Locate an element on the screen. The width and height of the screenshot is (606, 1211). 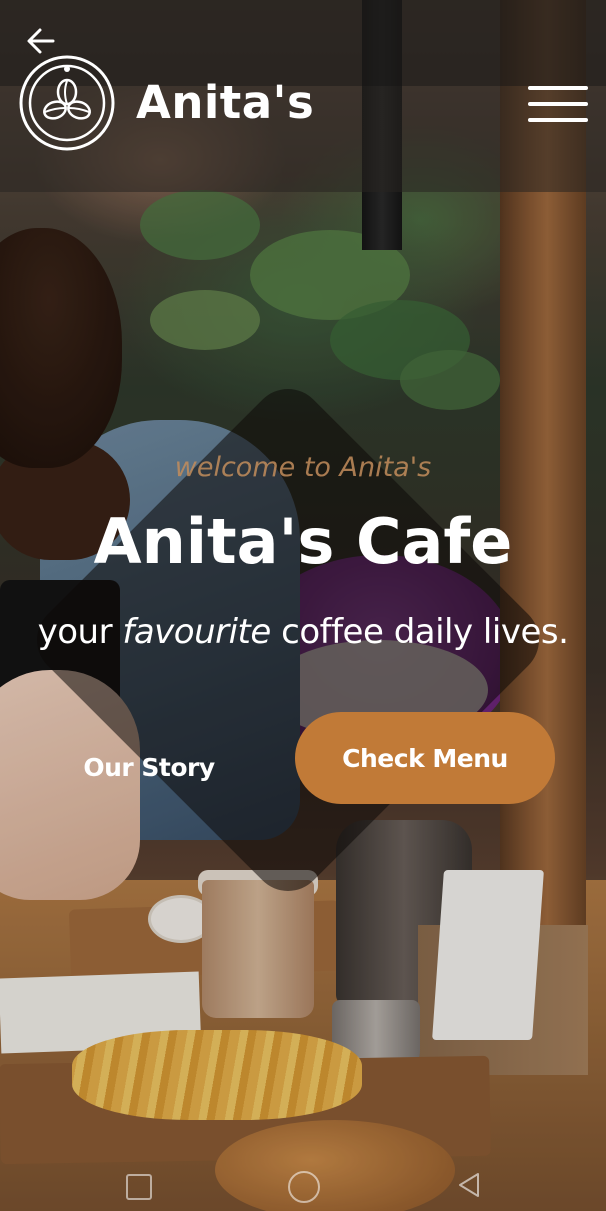
hamburger-menu-button is located at coordinates (557, 104).